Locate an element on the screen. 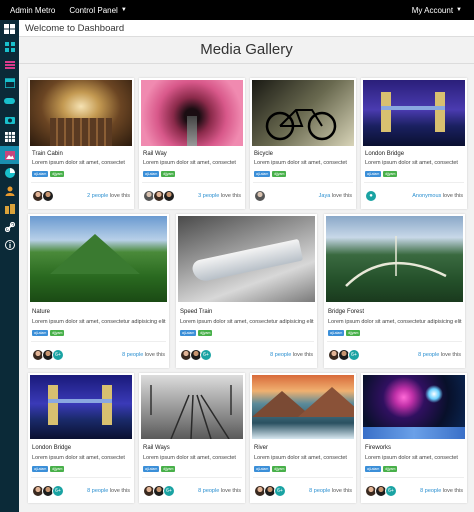  sidebar-item-games is located at coordinates (9, 101).